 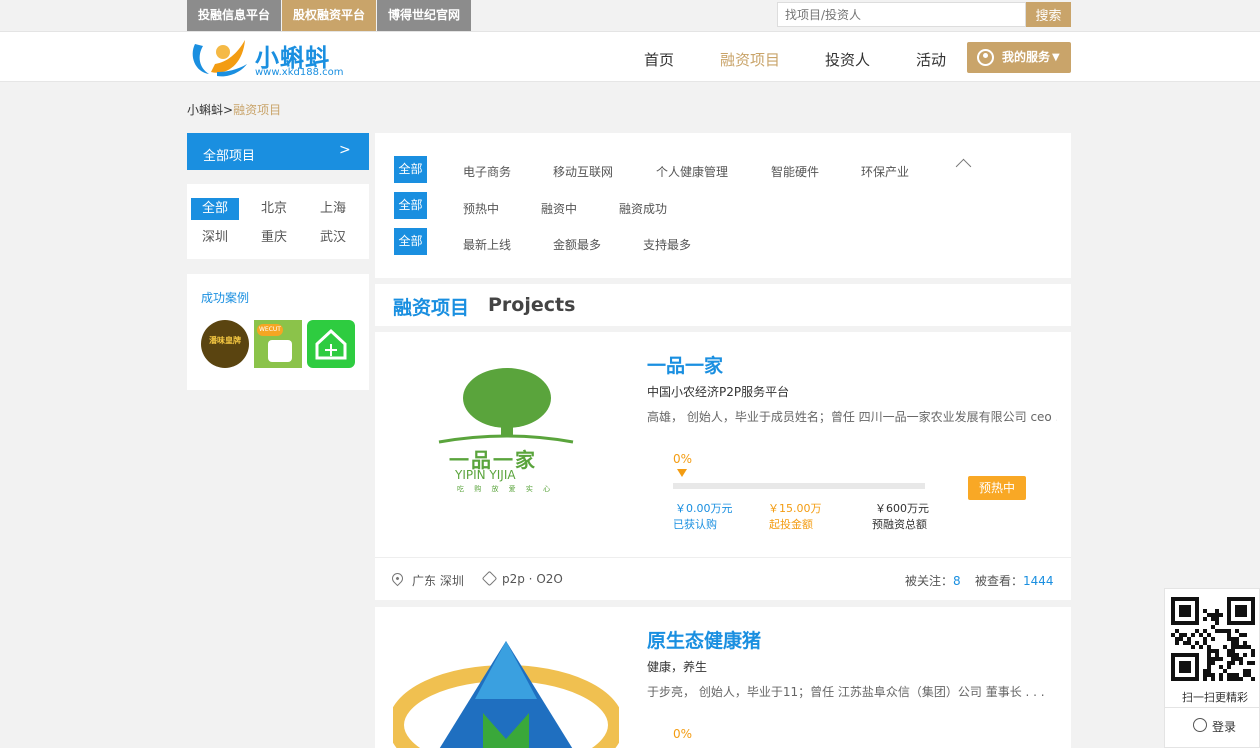 I want to click on house-icon, so click(x=331, y=344).